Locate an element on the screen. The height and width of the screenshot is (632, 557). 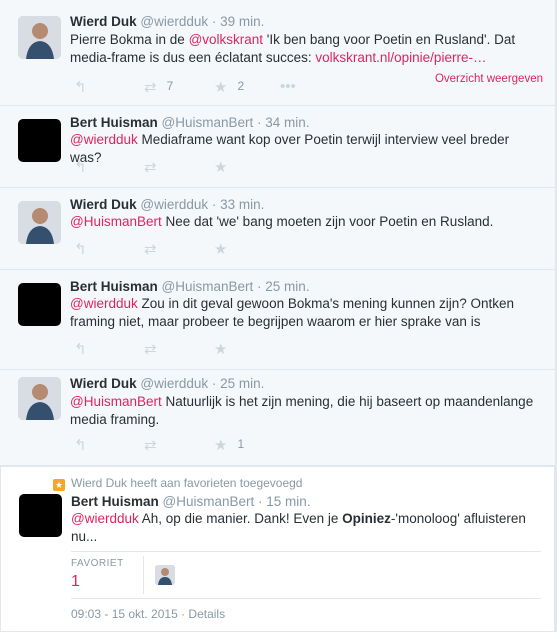
tweet-time: · 15 min. is located at coordinates (284, 501).